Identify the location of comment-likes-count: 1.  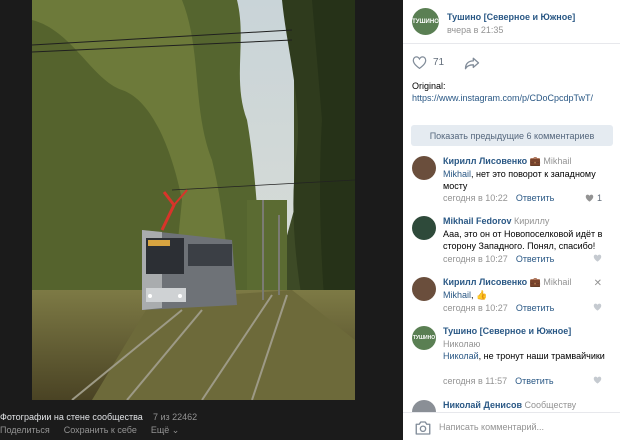
(599, 198).